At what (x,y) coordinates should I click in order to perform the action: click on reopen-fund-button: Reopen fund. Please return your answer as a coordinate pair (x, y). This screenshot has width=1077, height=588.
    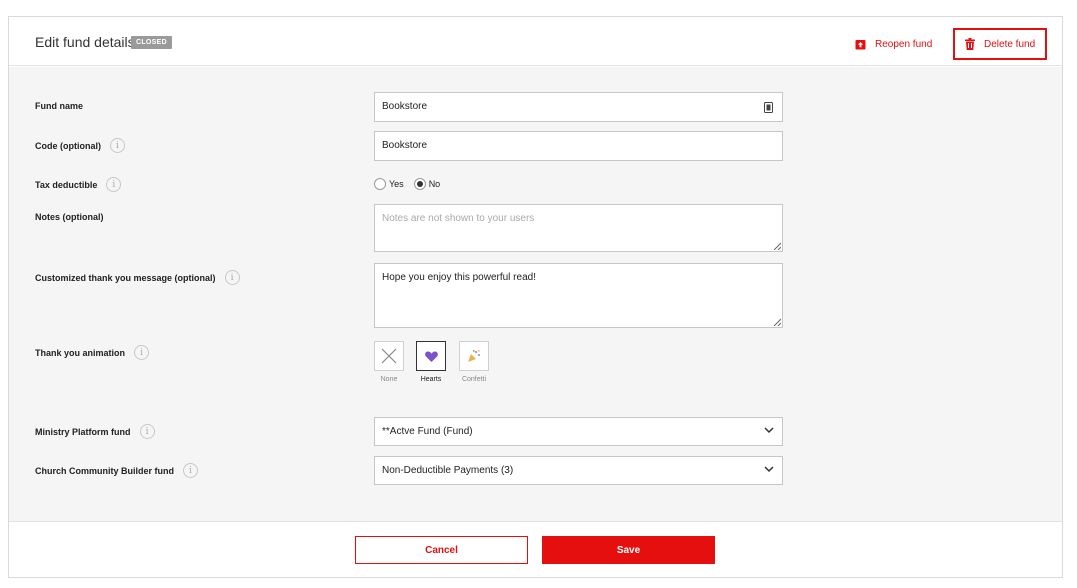
    Looking at the image, I should click on (894, 44).